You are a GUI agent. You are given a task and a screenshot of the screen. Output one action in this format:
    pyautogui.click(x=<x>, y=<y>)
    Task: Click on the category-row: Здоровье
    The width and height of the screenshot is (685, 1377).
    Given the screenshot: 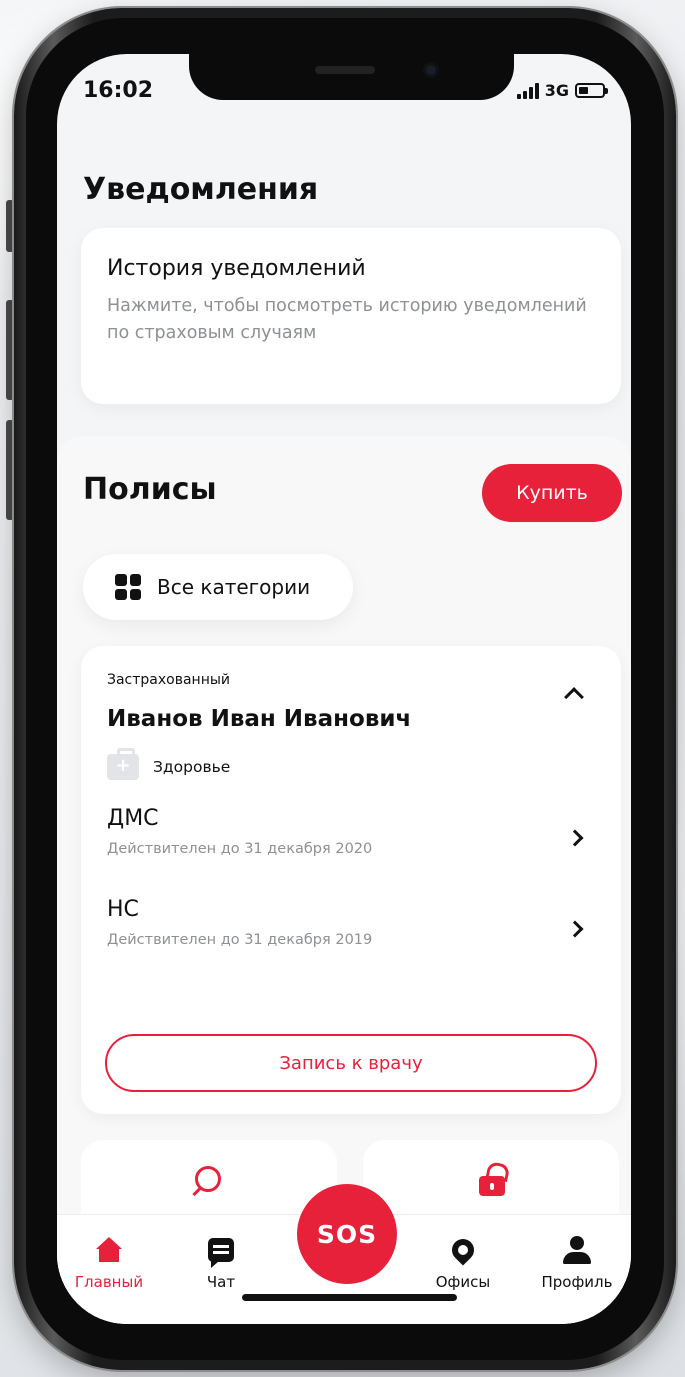 What is the action you would take?
    pyautogui.click(x=351, y=764)
    